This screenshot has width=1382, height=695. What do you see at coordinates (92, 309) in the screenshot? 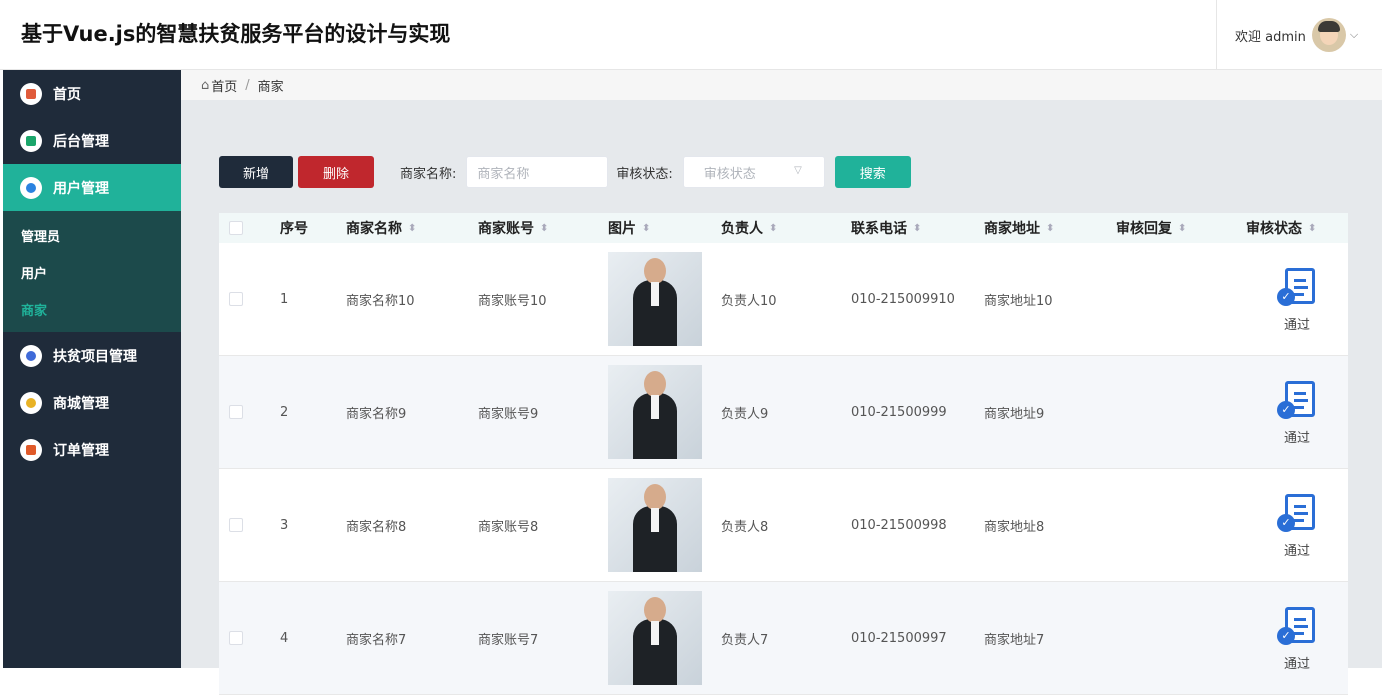
I see `submenu-item-merchant: 商家` at bounding box center [92, 309].